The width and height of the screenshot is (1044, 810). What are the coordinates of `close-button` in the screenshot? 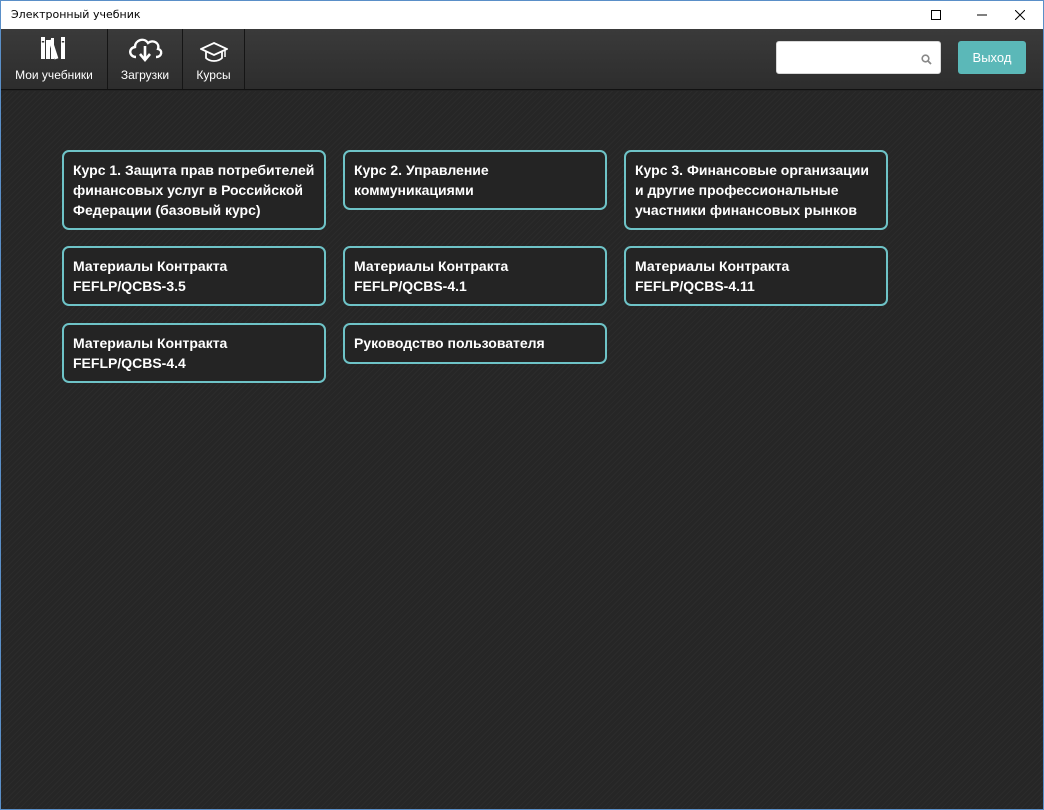 It's located at (1020, 15).